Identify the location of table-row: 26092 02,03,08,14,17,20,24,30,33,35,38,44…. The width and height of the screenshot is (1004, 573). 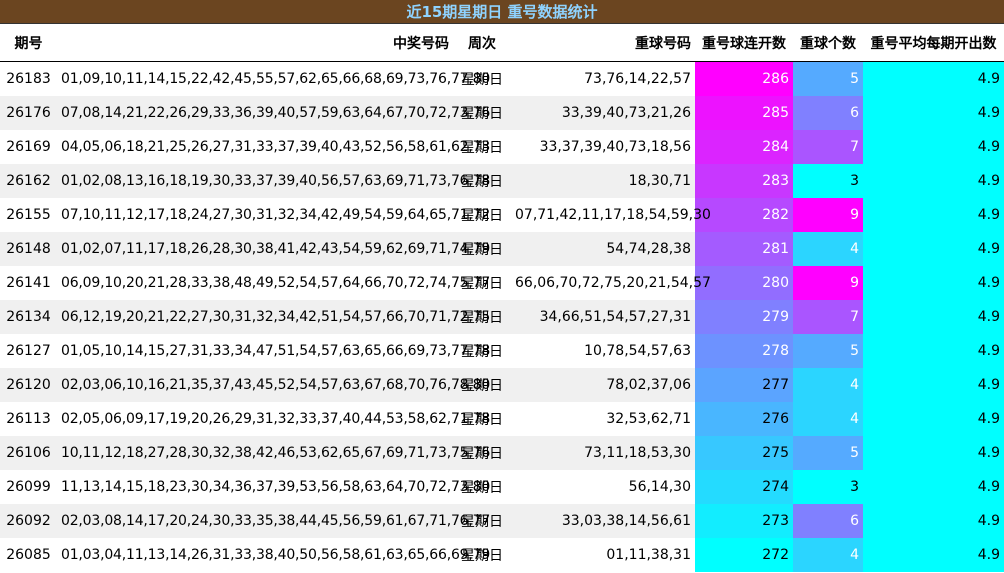
(502, 521).